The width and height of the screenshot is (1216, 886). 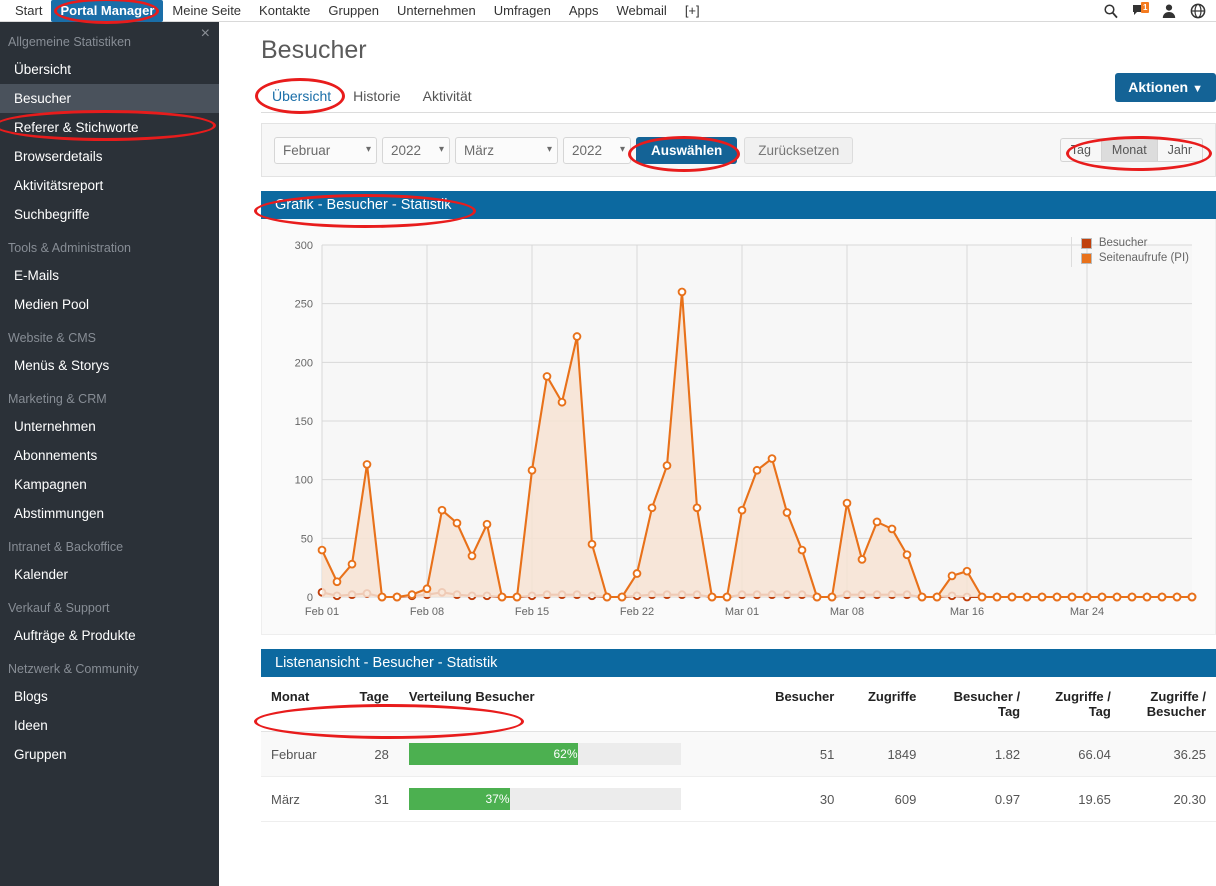 I want to click on sidebar-group-title: Allgemeine Statistiken, so click(x=69, y=42).